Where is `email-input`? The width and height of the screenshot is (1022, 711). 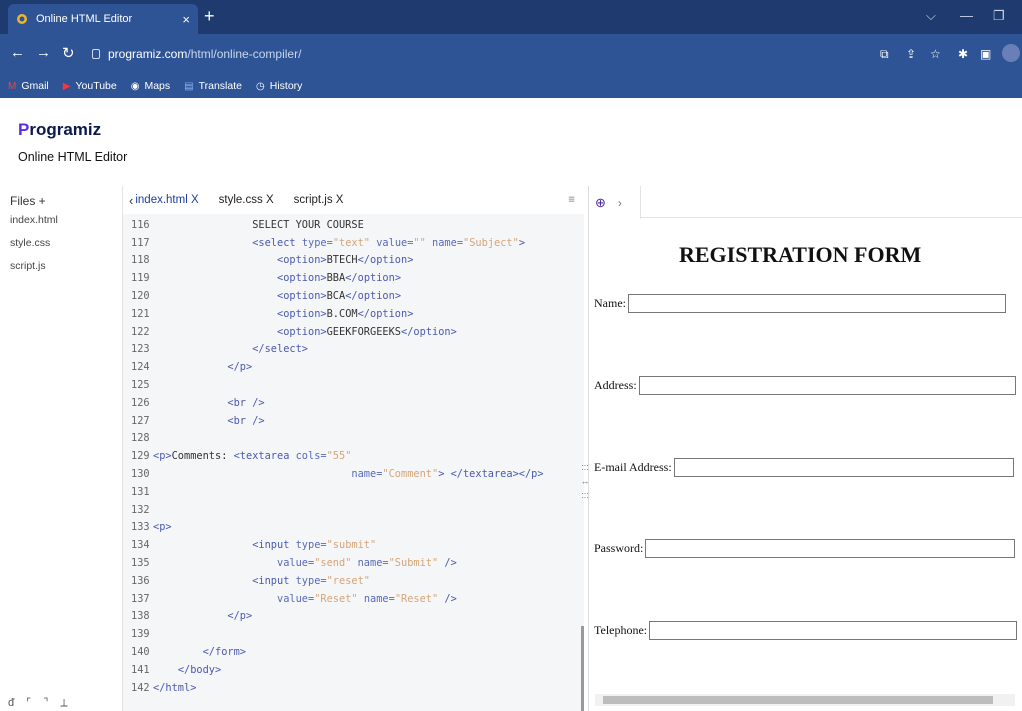
email-input is located at coordinates (843, 467).